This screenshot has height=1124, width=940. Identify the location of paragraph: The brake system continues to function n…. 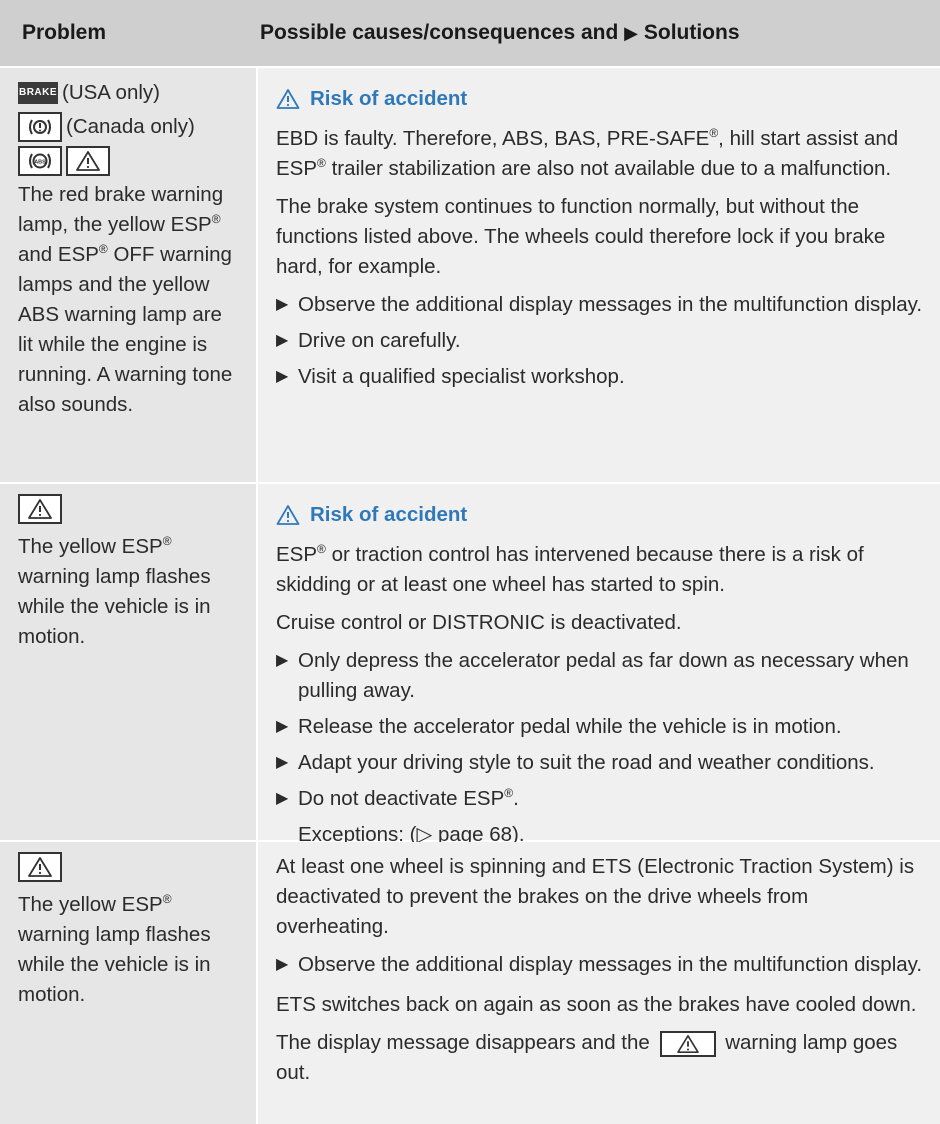
(581, 236).